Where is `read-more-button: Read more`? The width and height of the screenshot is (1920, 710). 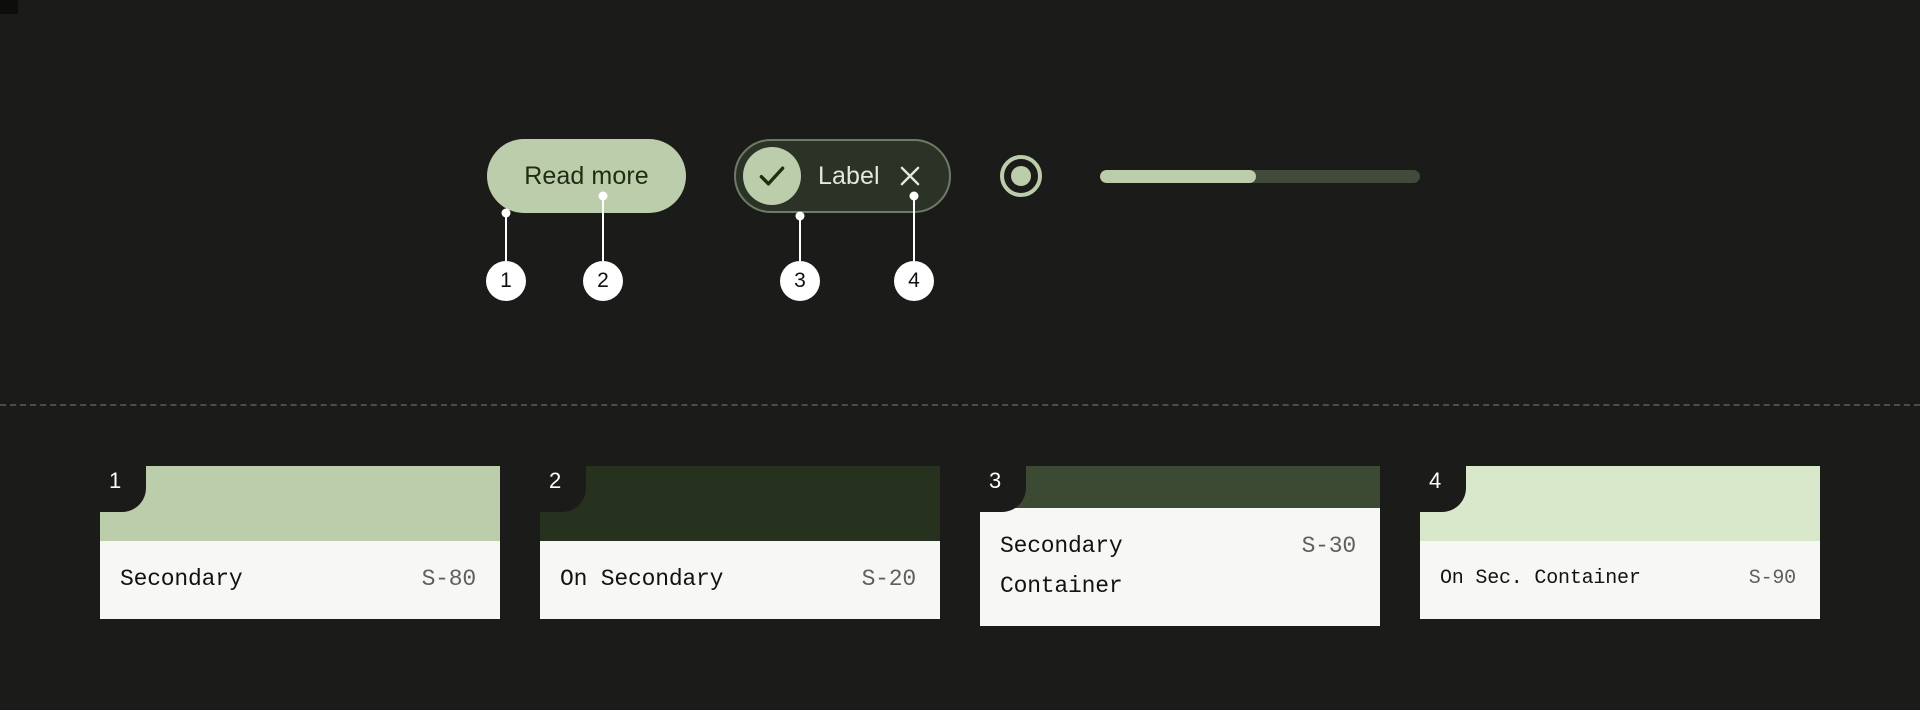
read-more-button: Read more is located at coordinates (586, 176).